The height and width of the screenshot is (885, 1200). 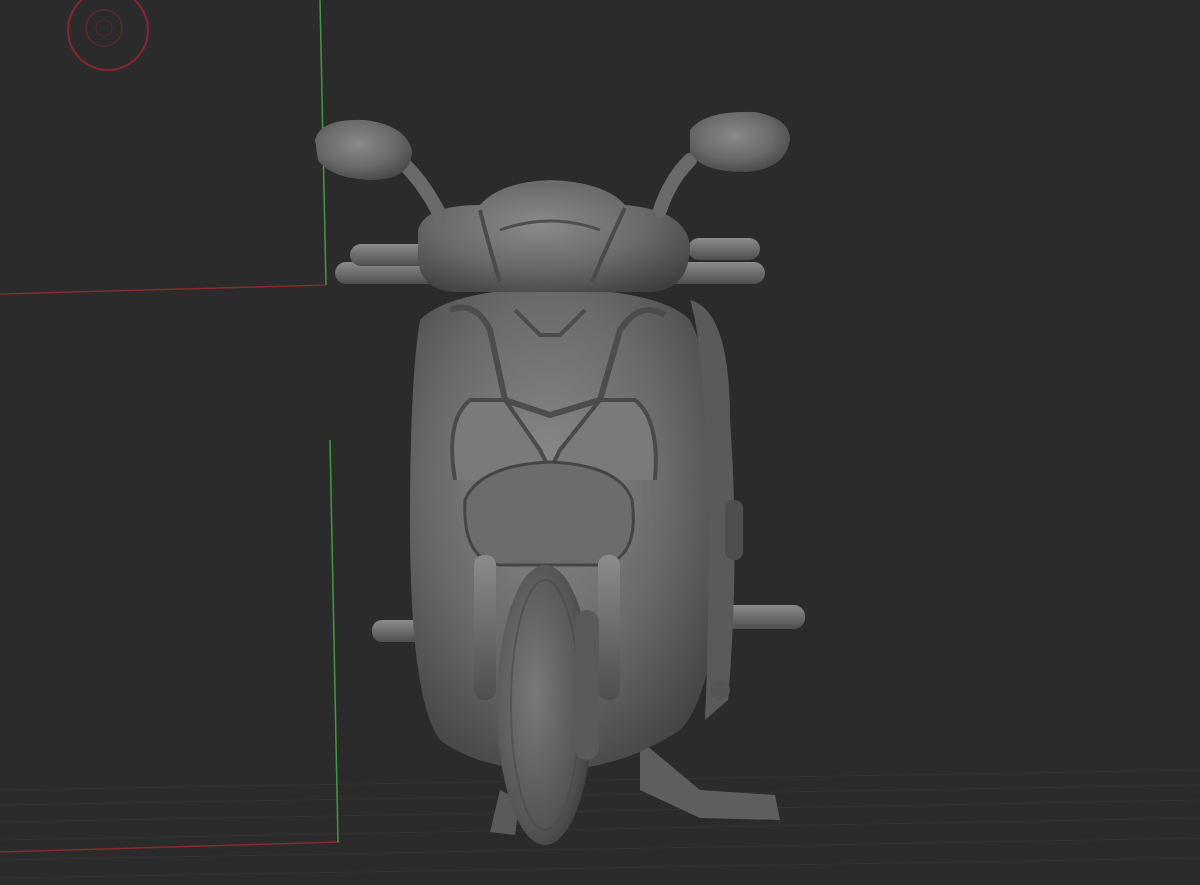 I want to click on right-mirror-stem, so click(x=675, y=185).